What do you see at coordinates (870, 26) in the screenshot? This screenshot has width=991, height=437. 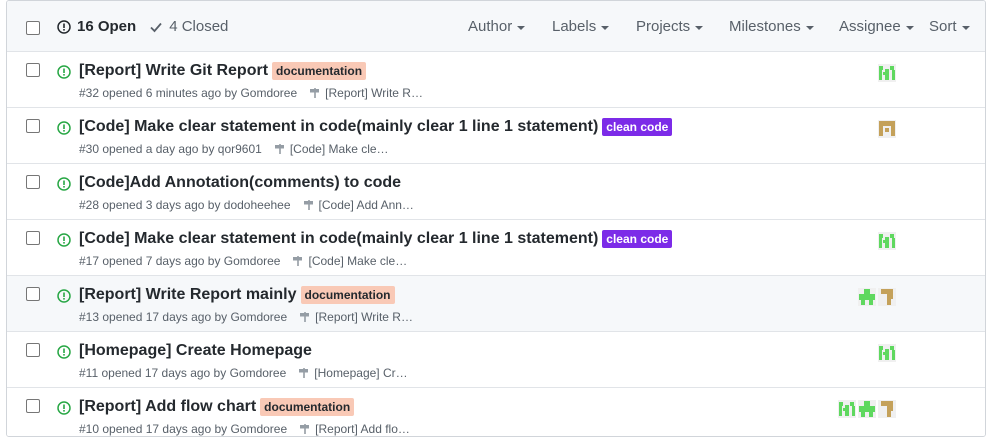 I see `assignee-filter-label: Assignee` at bounding box center [870, 26].